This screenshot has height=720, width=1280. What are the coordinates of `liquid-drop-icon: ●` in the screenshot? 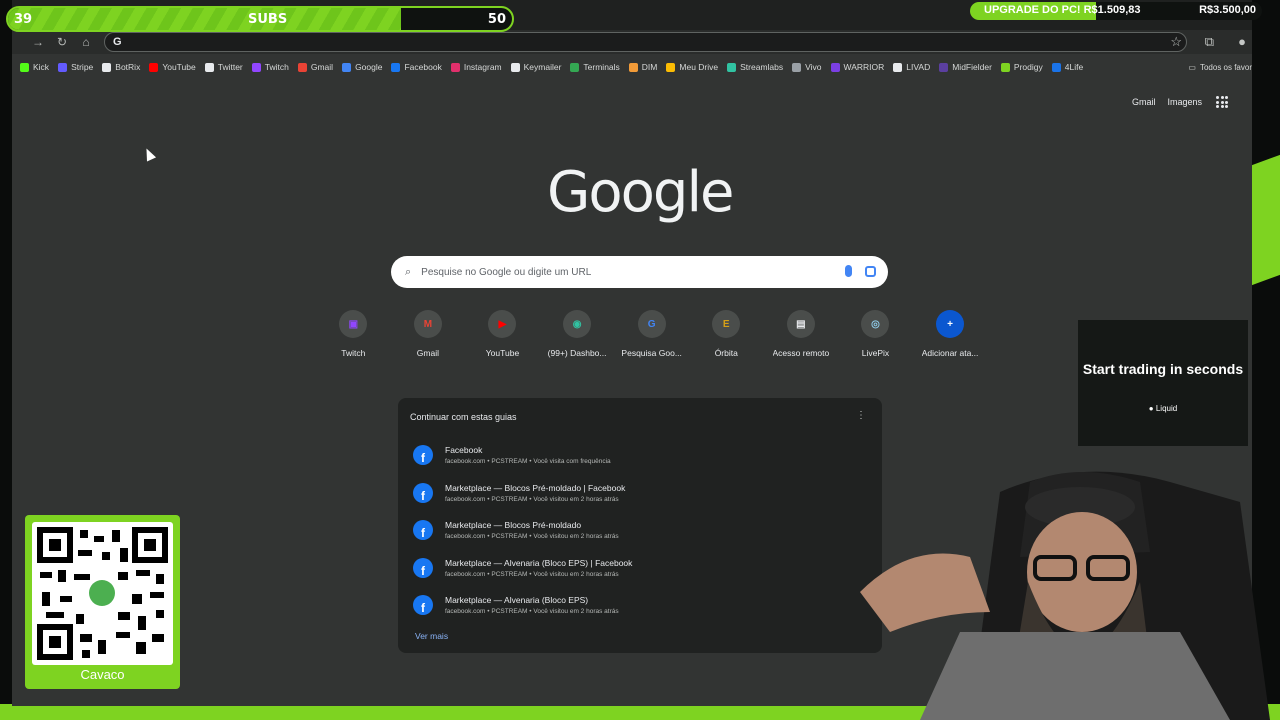 It's located at (1151, 408).